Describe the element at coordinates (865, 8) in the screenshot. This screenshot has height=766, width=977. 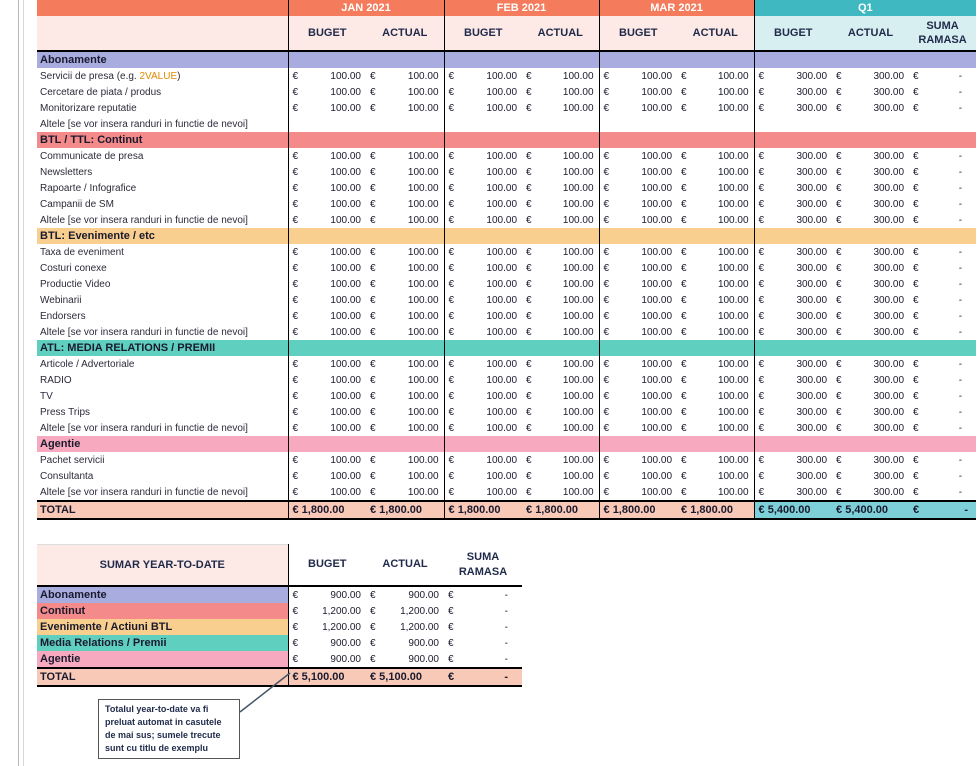
I see `quarter-header: Q1` at that location.